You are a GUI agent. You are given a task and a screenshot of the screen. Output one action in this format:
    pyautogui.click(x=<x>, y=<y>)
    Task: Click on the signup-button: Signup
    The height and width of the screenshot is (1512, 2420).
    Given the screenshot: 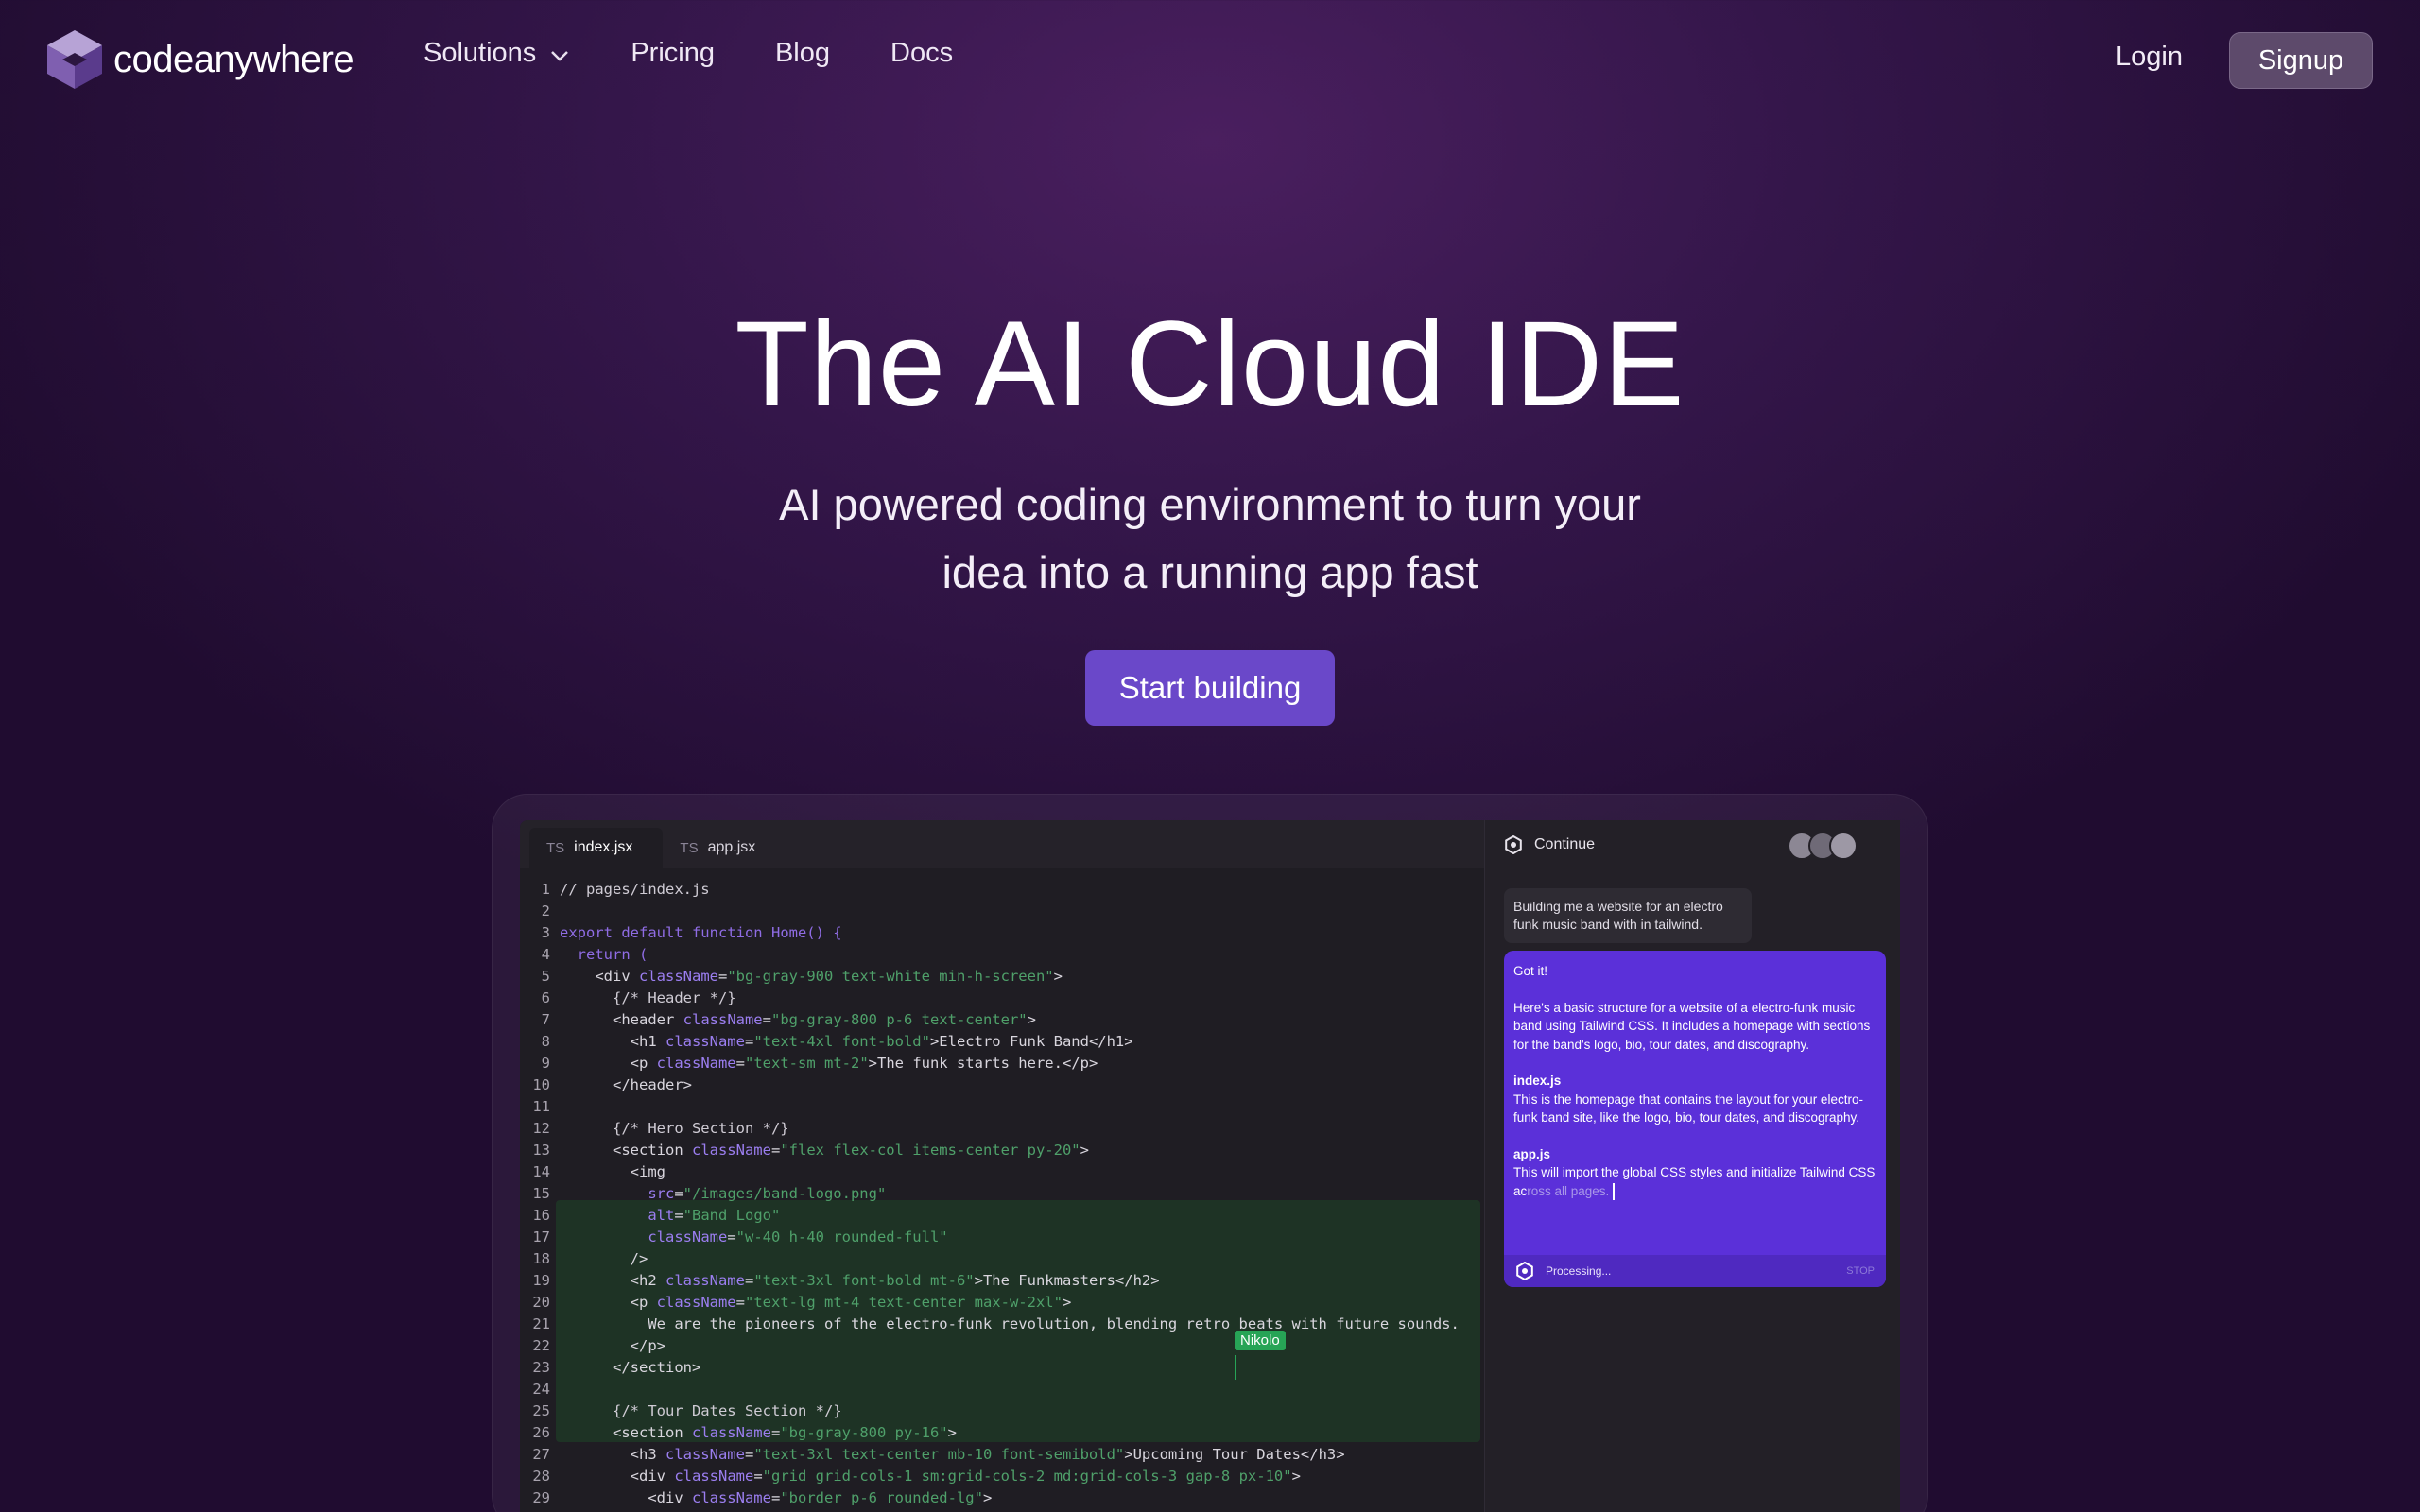 What is the action you would take?
    pyautogui.click(x=2301, y=60)
    